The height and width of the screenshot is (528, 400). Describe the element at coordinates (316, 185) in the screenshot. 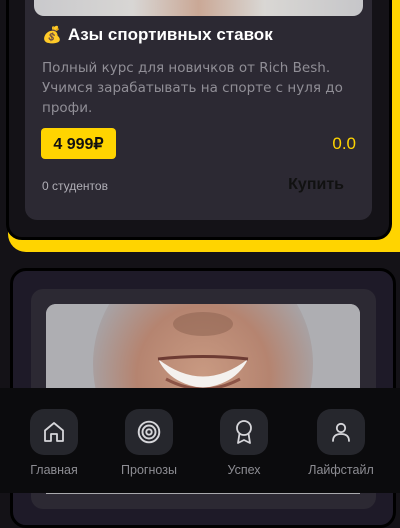

I see `buy-button: Купить` at that location.